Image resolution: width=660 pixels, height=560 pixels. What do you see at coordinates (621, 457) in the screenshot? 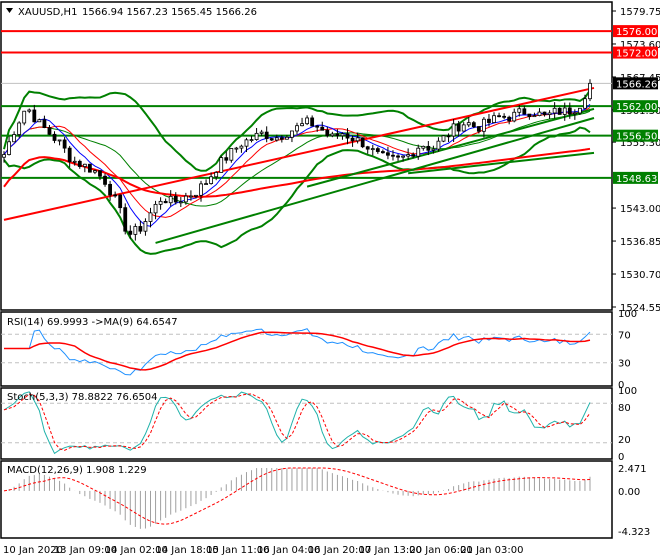
I see `stoch-tick-label: 0` at bounding box center [621, 457].